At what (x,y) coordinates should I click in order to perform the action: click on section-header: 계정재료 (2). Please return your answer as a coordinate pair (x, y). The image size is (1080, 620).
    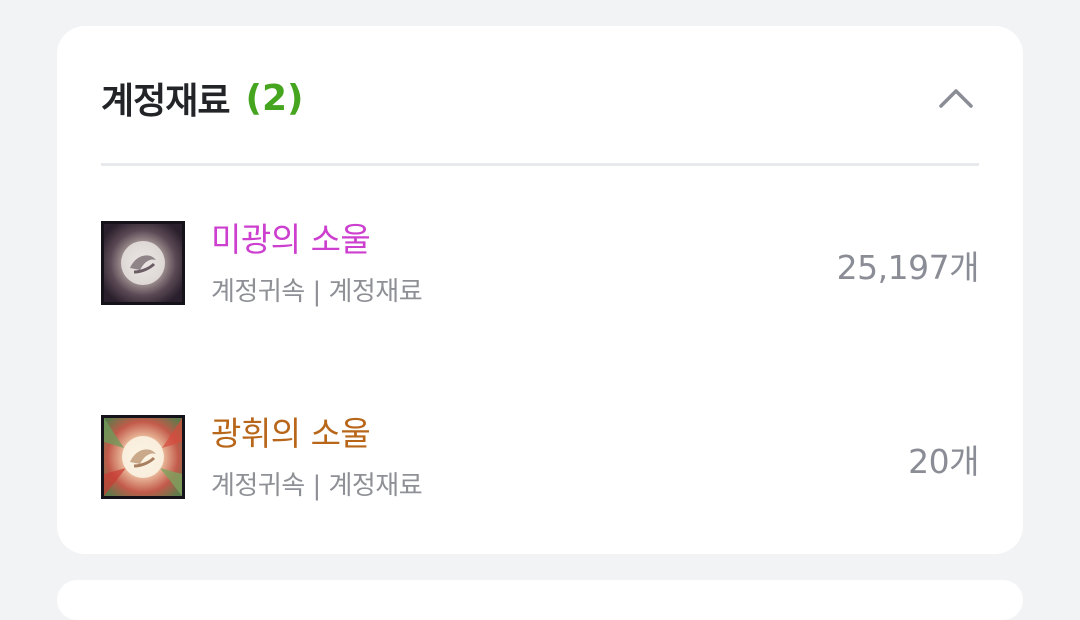
    Looking at the image, I should click on (540, 98).